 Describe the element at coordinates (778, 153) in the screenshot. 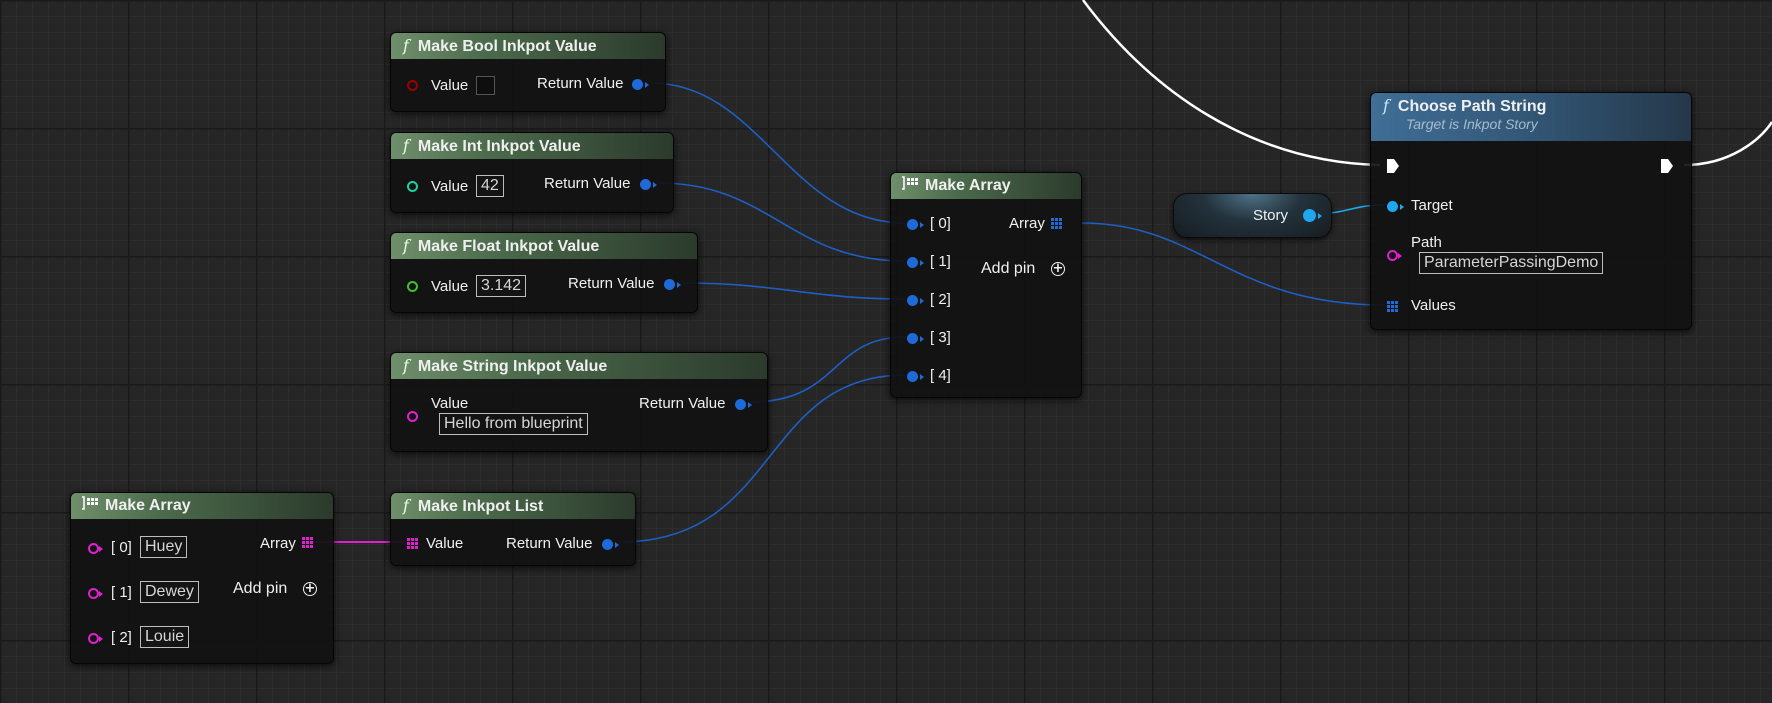

I see `wire-bool-to-array0` at that location.